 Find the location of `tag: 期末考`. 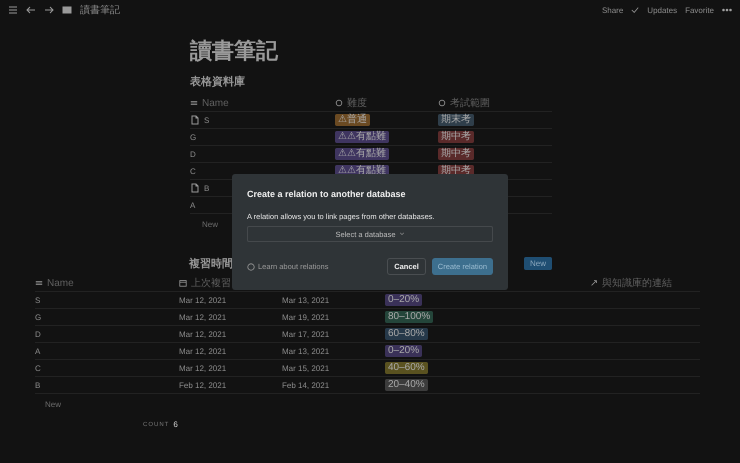

tag: 期末考 is located at coordinates (456, 120).